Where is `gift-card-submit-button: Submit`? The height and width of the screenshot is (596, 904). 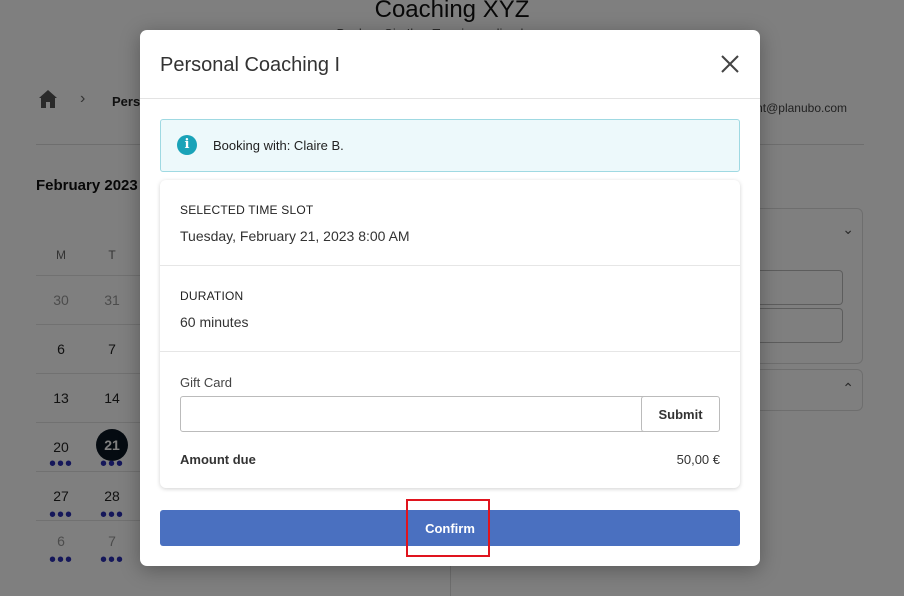
gift-card-submit-button: Submit is located at coordinates (680, 414).